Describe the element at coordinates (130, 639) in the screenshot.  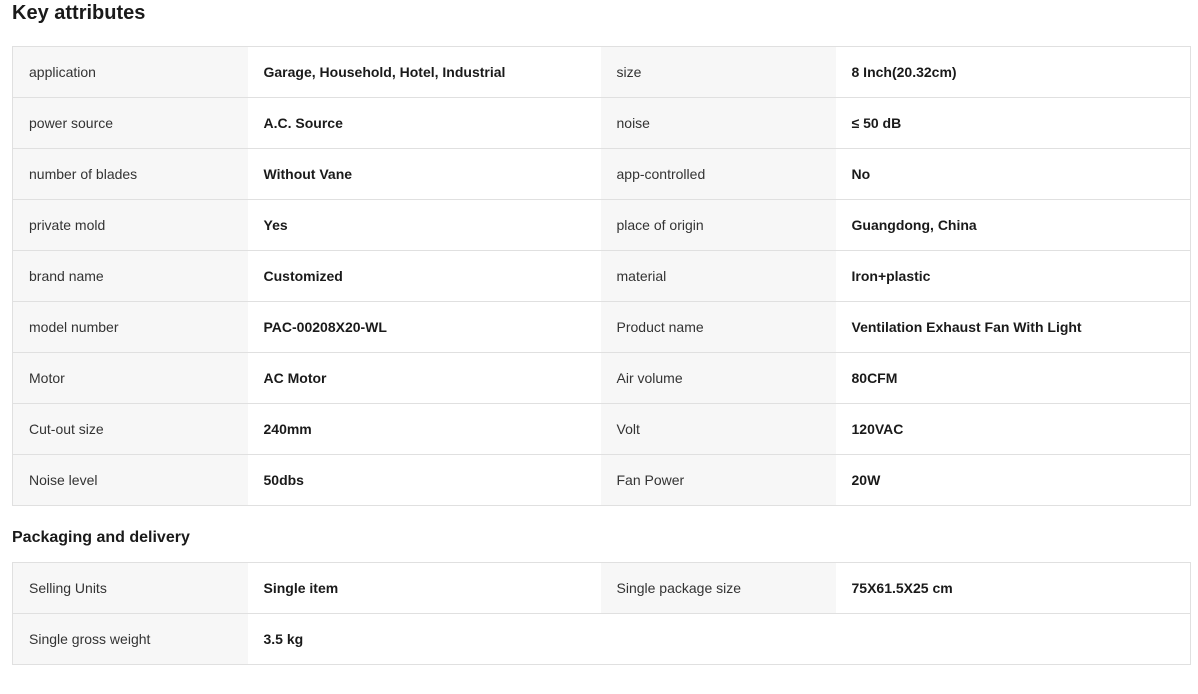
I see `attribute-label: Single gross weight` at that location.